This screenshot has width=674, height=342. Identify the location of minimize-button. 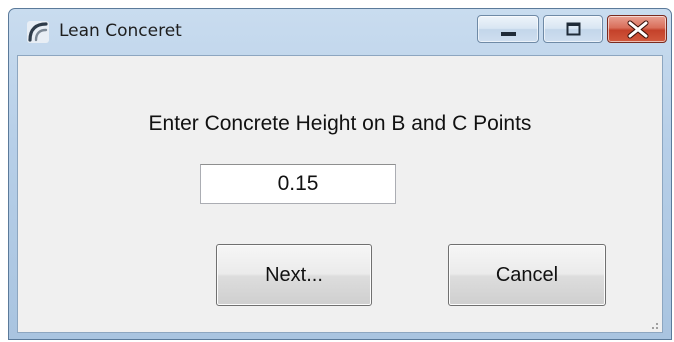
(508, 29).